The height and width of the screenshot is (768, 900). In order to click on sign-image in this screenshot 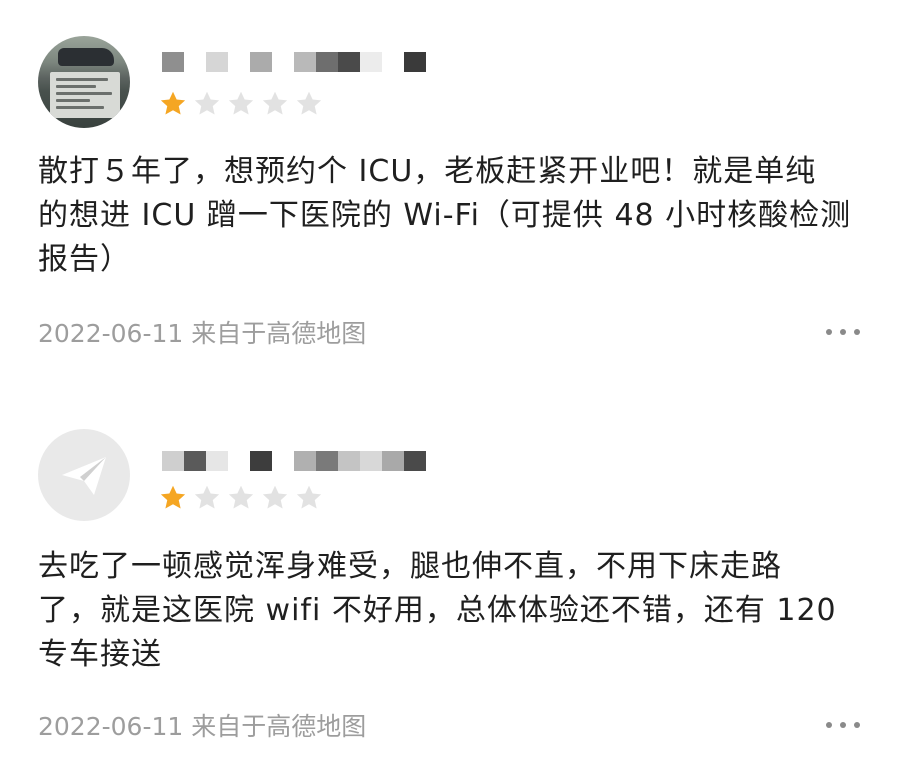, I will do `click(85, 95)`.